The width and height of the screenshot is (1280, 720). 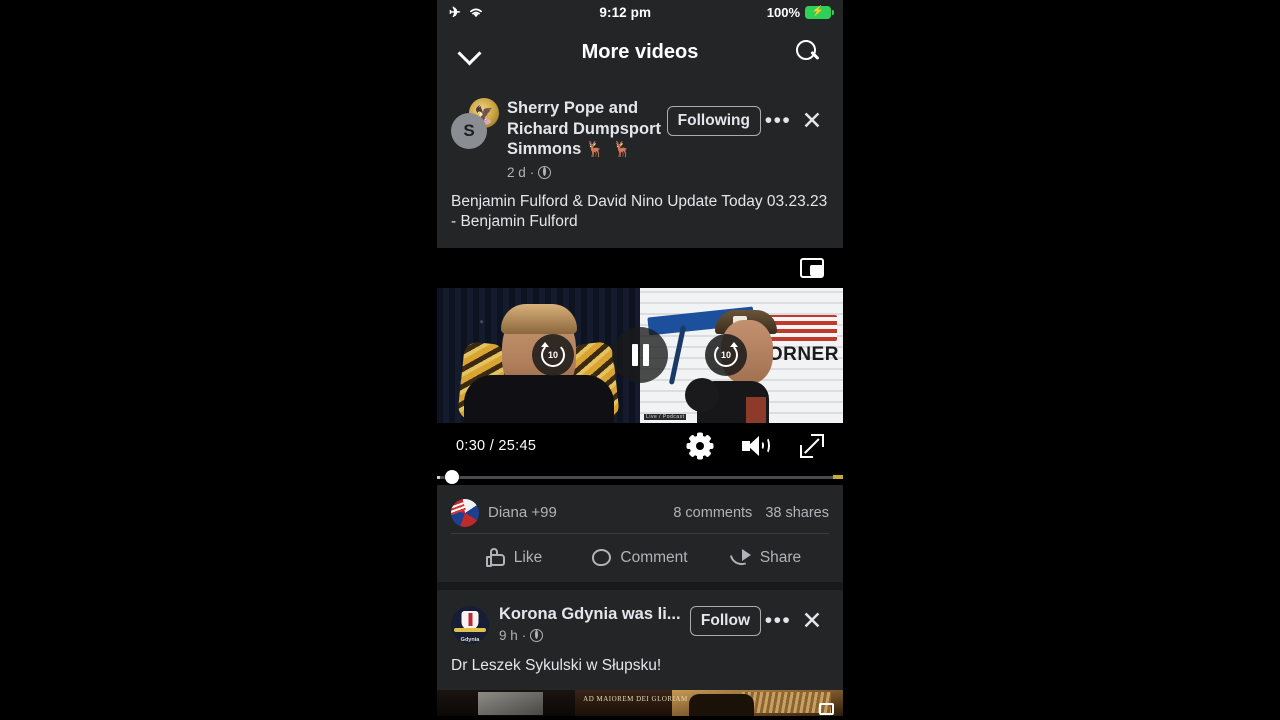 I want to click on like-label: Like, so click(x=528, y=557).